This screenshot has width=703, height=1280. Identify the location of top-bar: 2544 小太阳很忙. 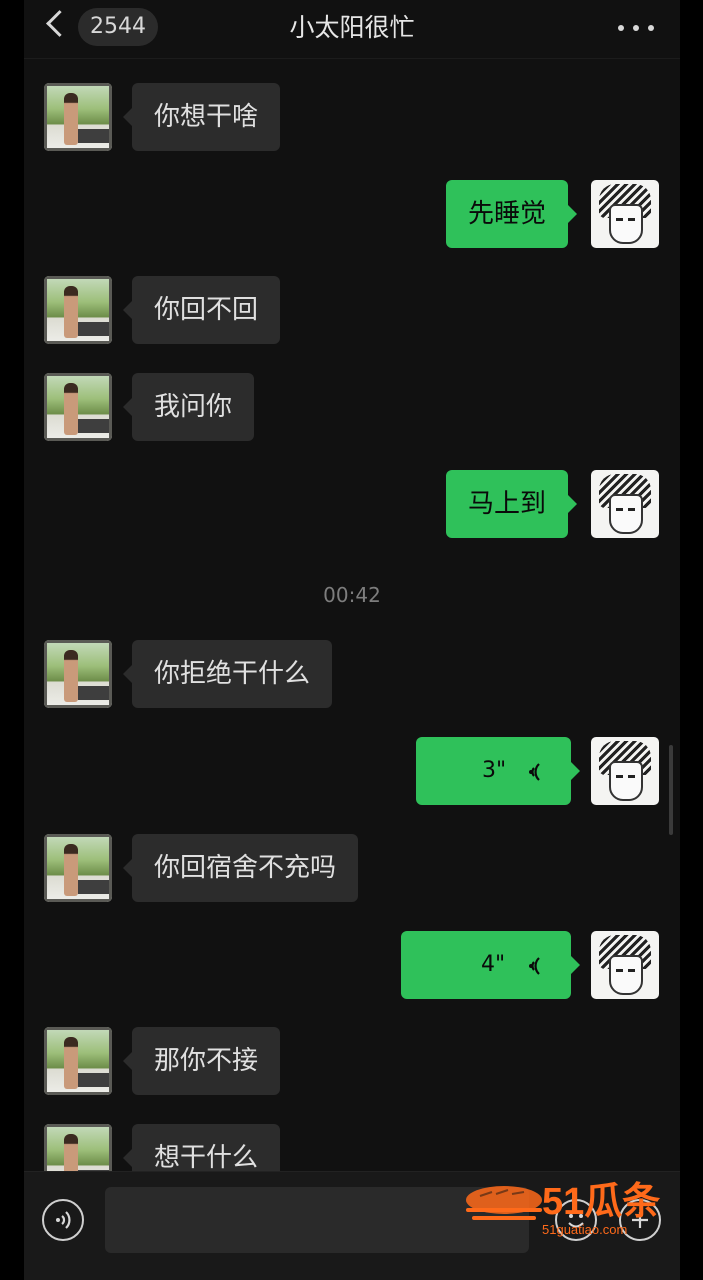
(352, 29).